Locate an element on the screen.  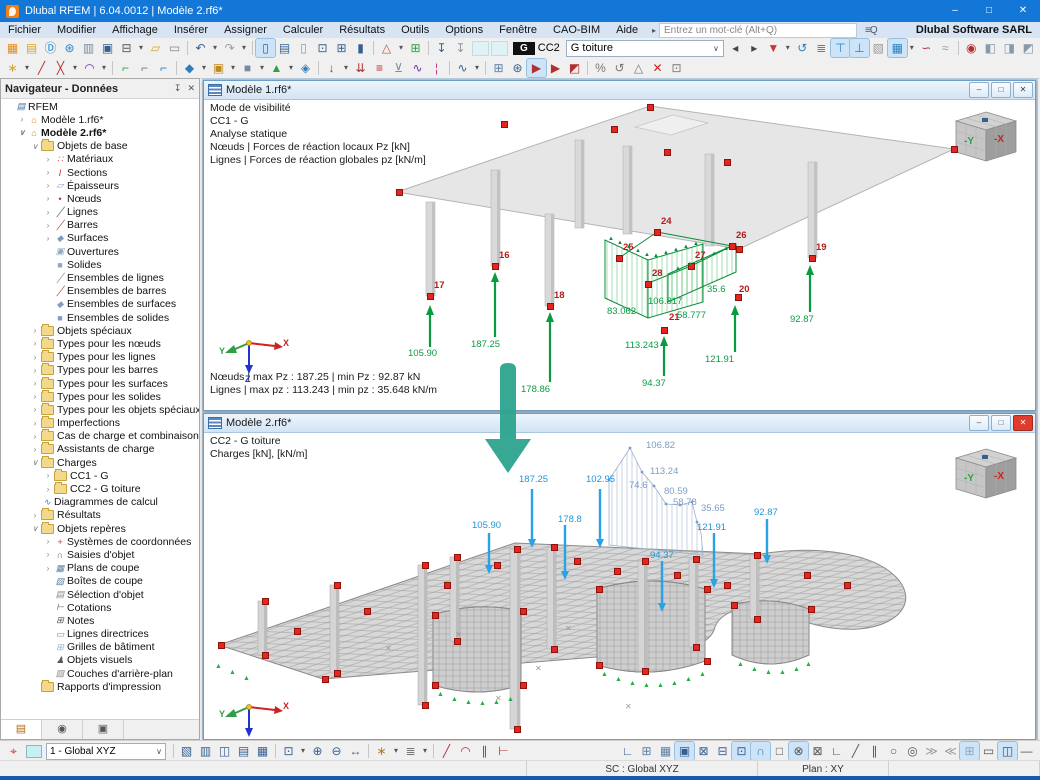
tree-item-plans-de-coupe: › ▦ Plans de coupe is located at coordinates (100, 568).